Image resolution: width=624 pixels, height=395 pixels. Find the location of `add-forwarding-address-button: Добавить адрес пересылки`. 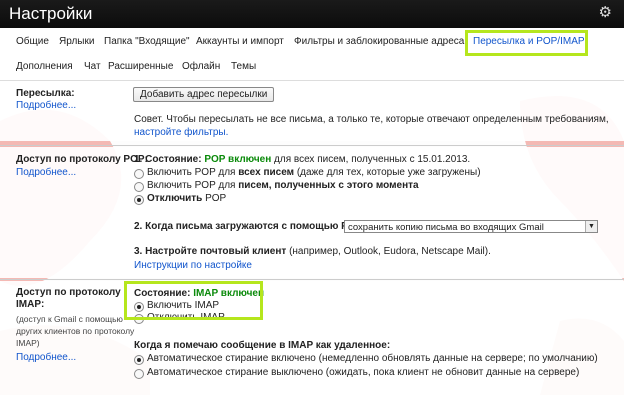

add-forwarding-address-button: Добавить адрес пересылки is located at coordinates (204, 94).